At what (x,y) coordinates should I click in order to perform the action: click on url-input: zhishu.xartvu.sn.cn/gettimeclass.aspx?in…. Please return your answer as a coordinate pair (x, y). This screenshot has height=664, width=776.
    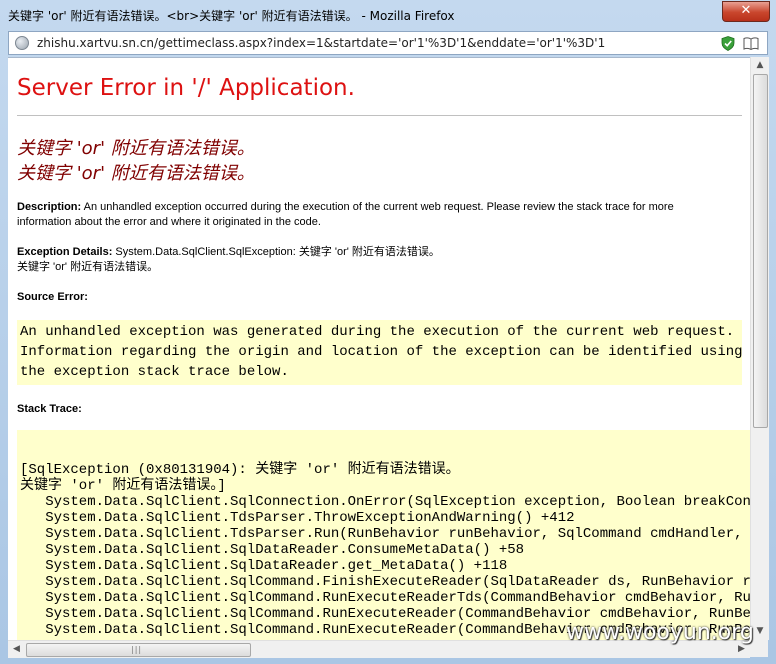
    Looking at the image, I should click on (321, 43).